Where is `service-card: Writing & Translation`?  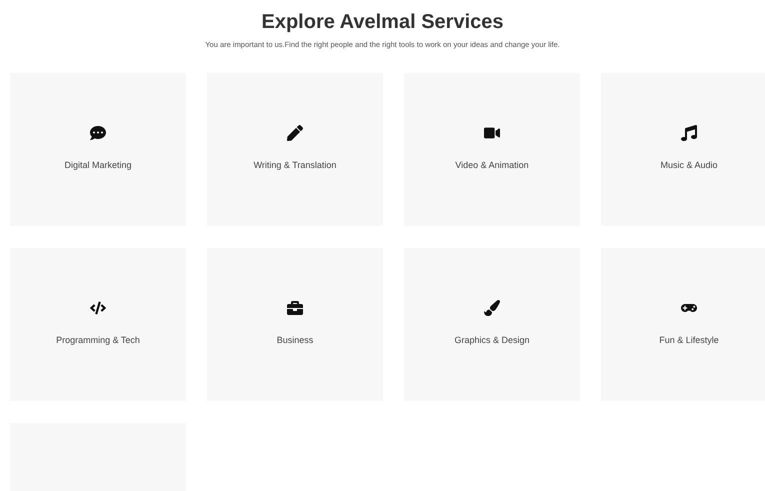
service-card: Writing & Translation is located at coordinates (295, 149).